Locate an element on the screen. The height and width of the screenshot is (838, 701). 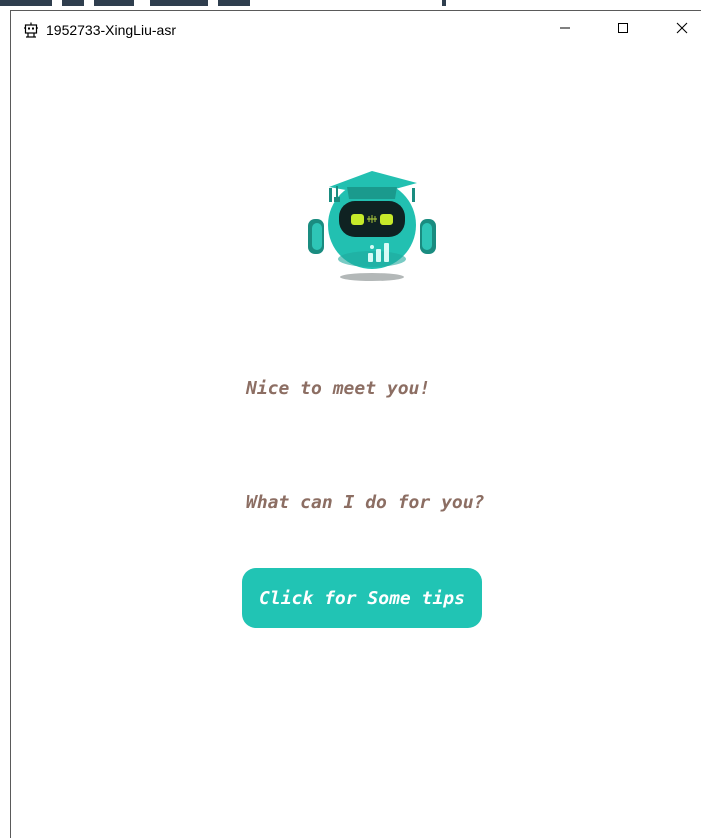
greeting-text: Nice to meet you! is located at coordinates (338, 388).